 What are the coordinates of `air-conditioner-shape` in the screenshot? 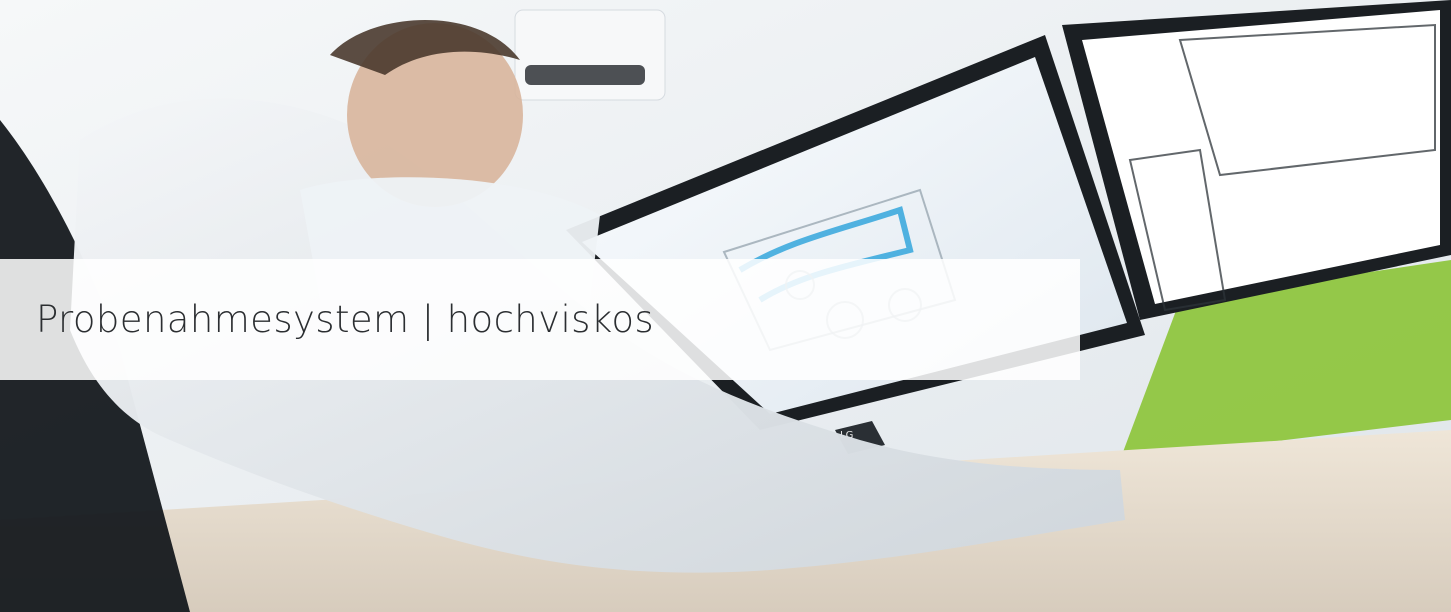 It's located at (590, 55).